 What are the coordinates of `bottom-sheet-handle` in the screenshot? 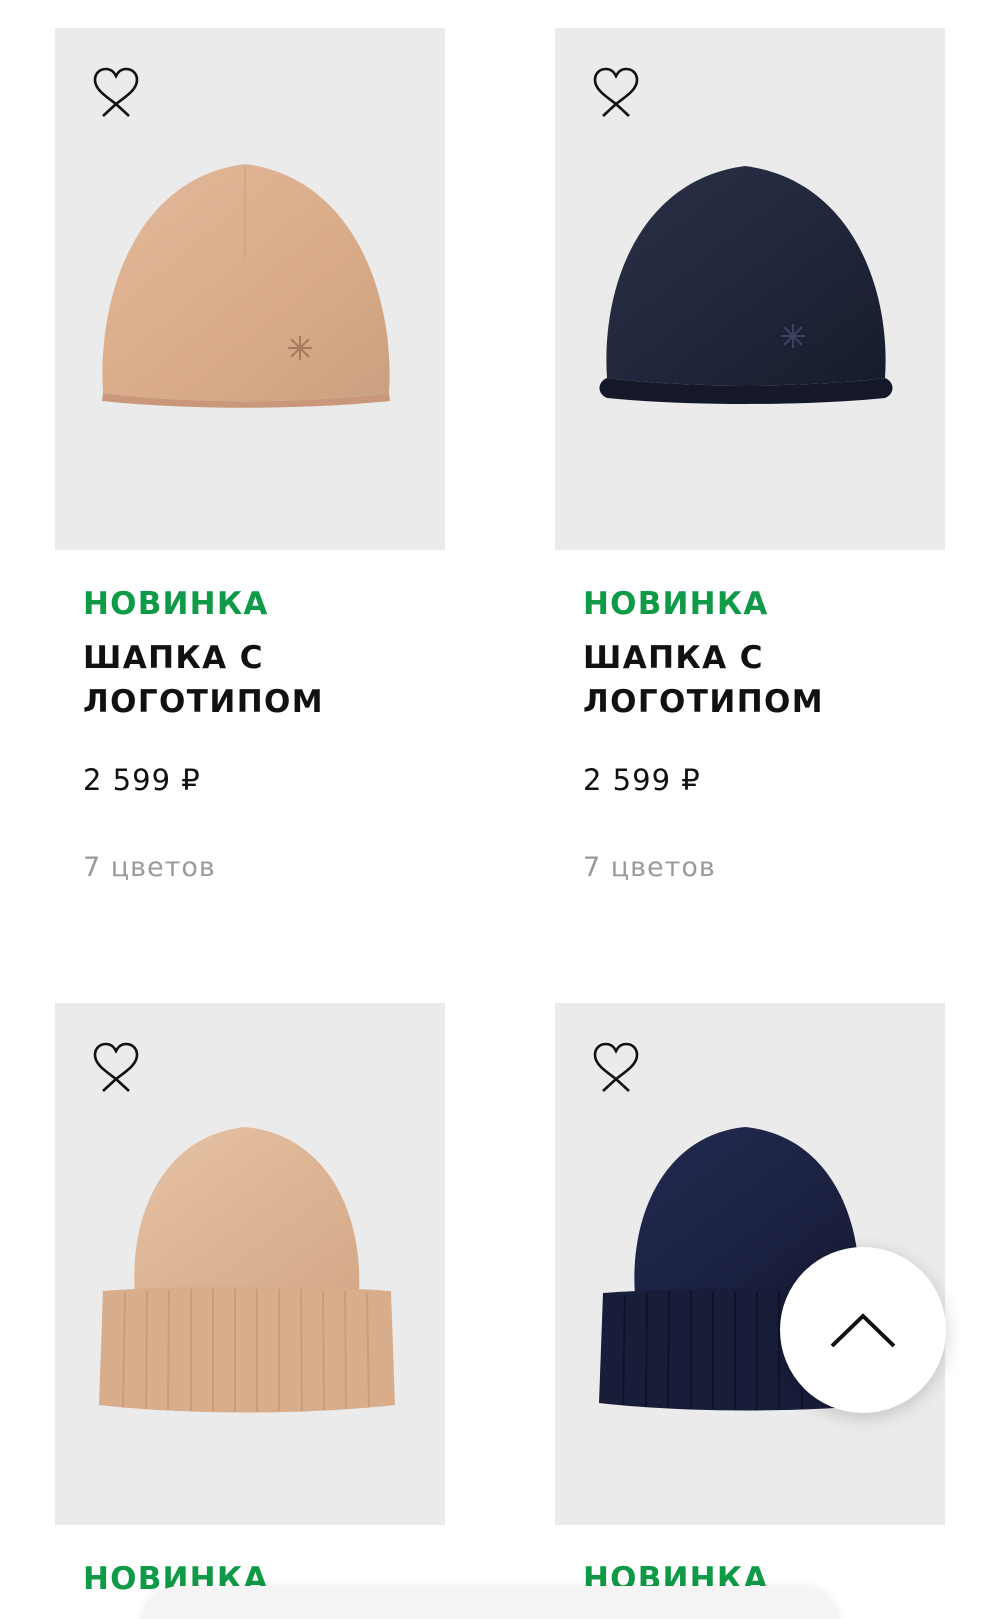 It's located at (490, 1602).